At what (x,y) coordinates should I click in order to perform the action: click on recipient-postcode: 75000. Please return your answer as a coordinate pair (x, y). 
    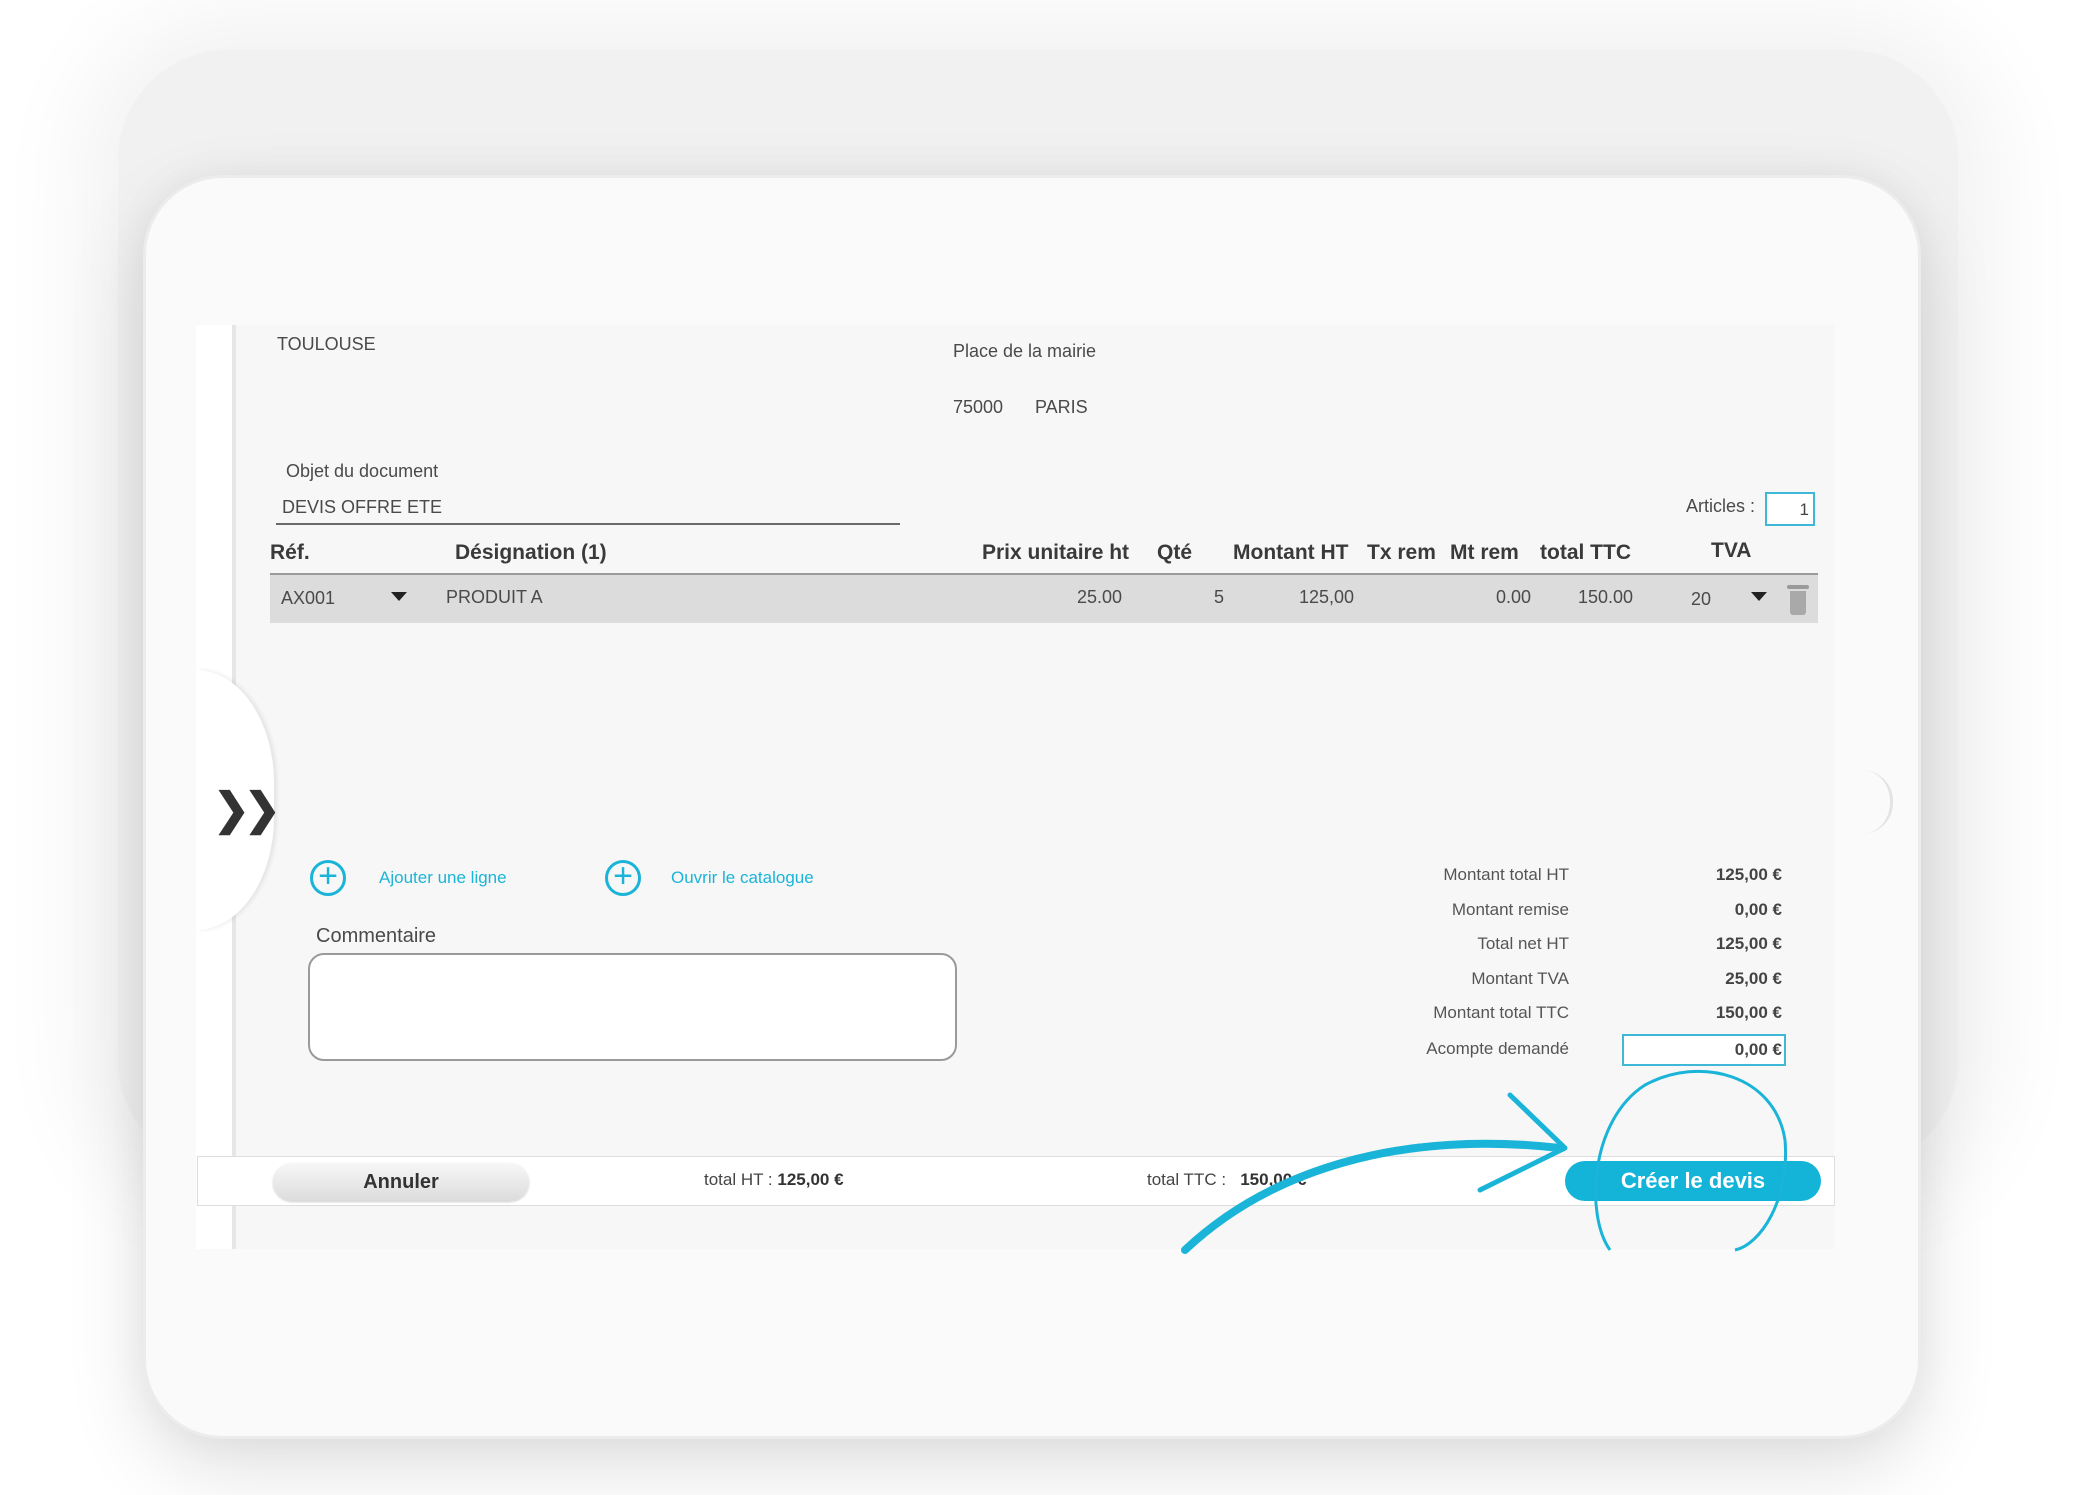
    Looking at the image, I should click on (978, 407).